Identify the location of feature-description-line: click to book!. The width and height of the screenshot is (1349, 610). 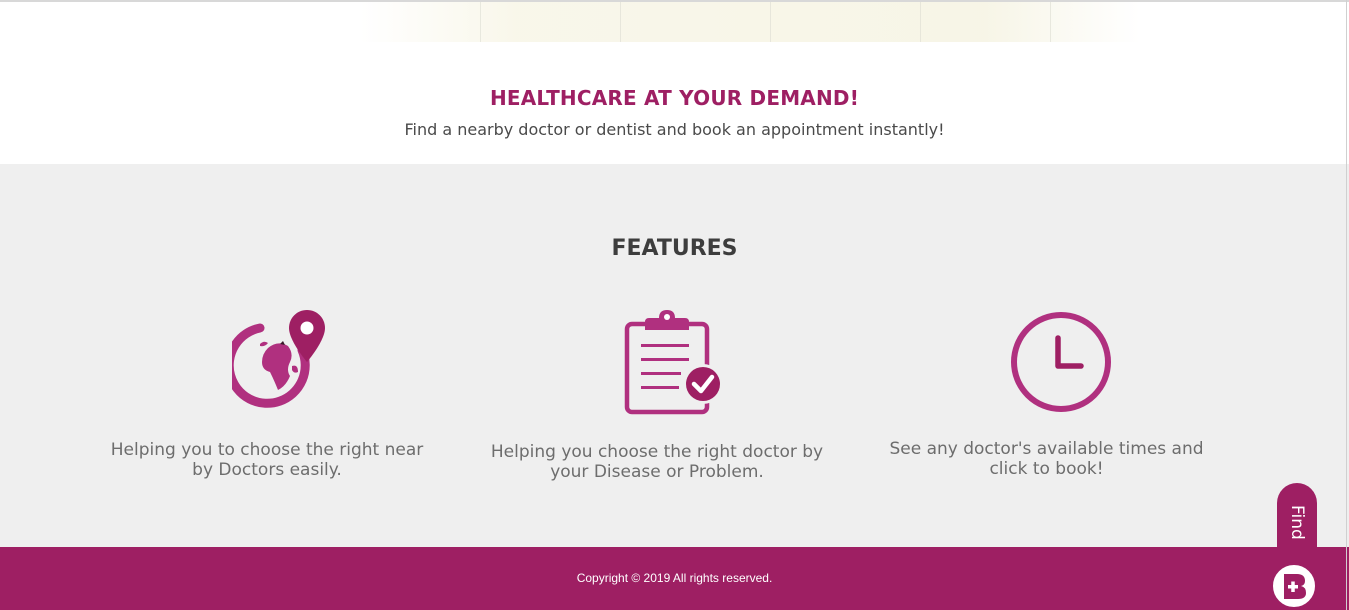
(1046, 469).